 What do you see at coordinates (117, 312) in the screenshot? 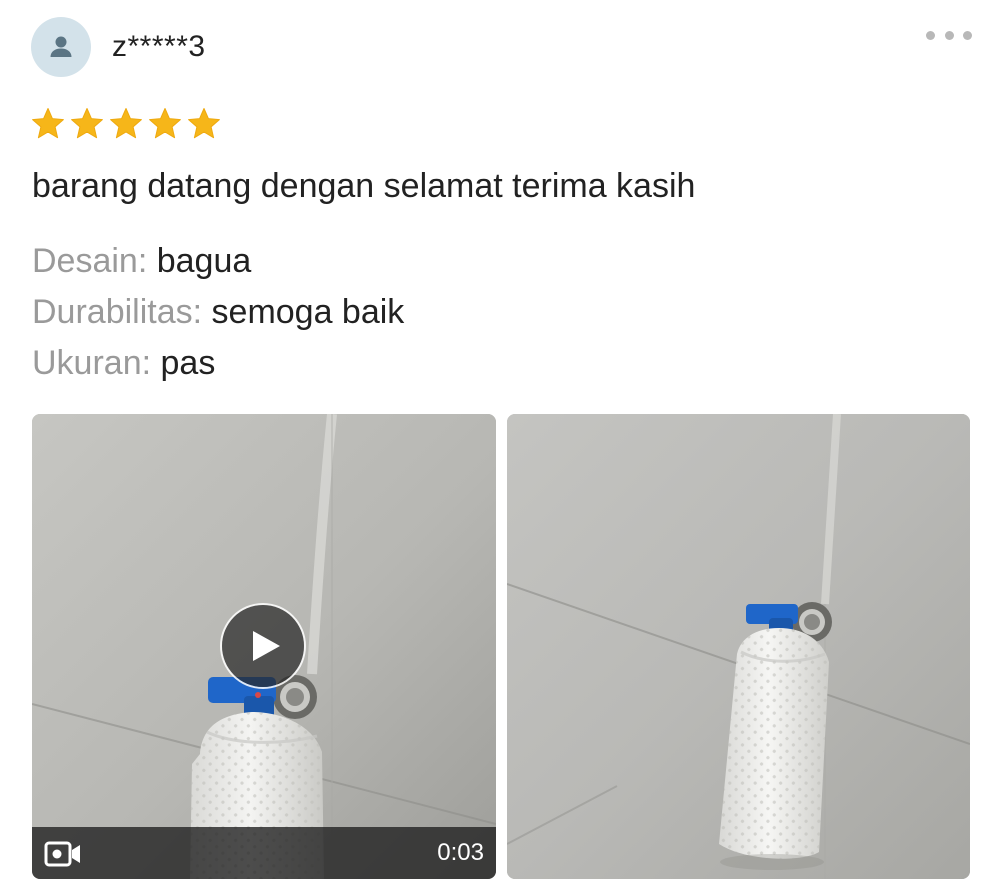
I see `attribute-label: Durabilitas:` at bounding box center [117, 312].